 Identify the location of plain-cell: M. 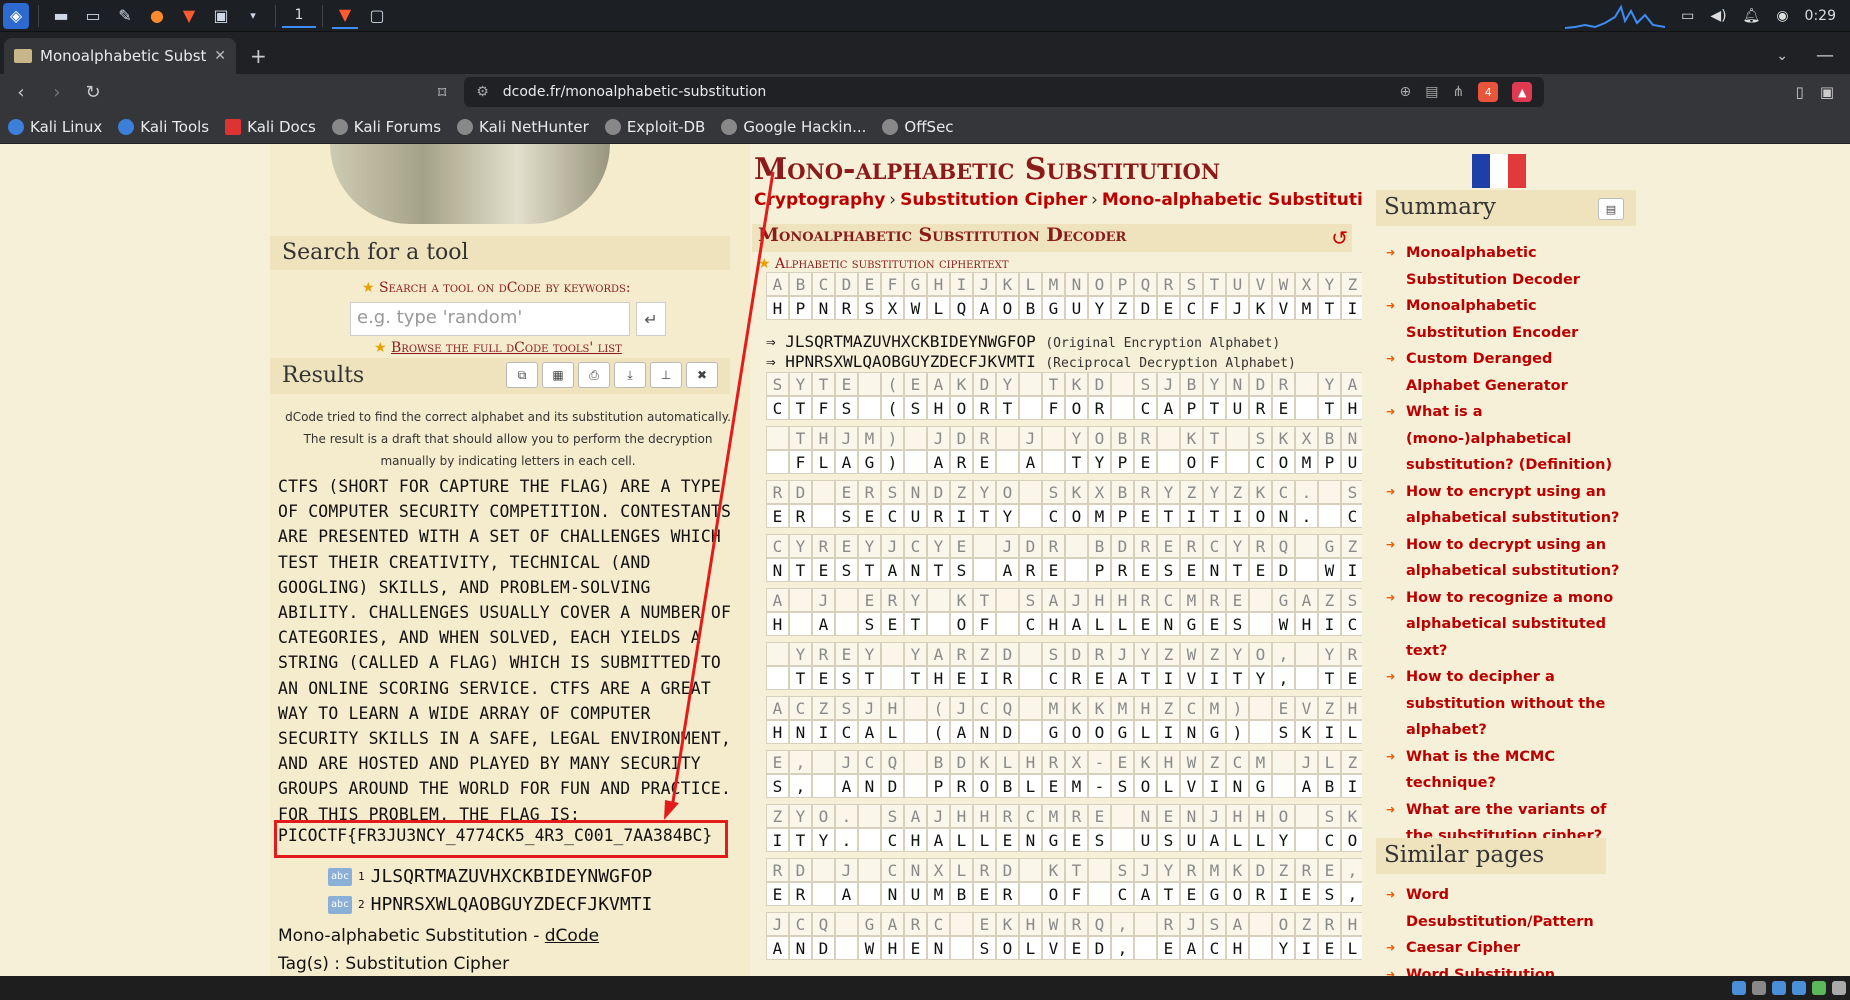
(1306, 308).